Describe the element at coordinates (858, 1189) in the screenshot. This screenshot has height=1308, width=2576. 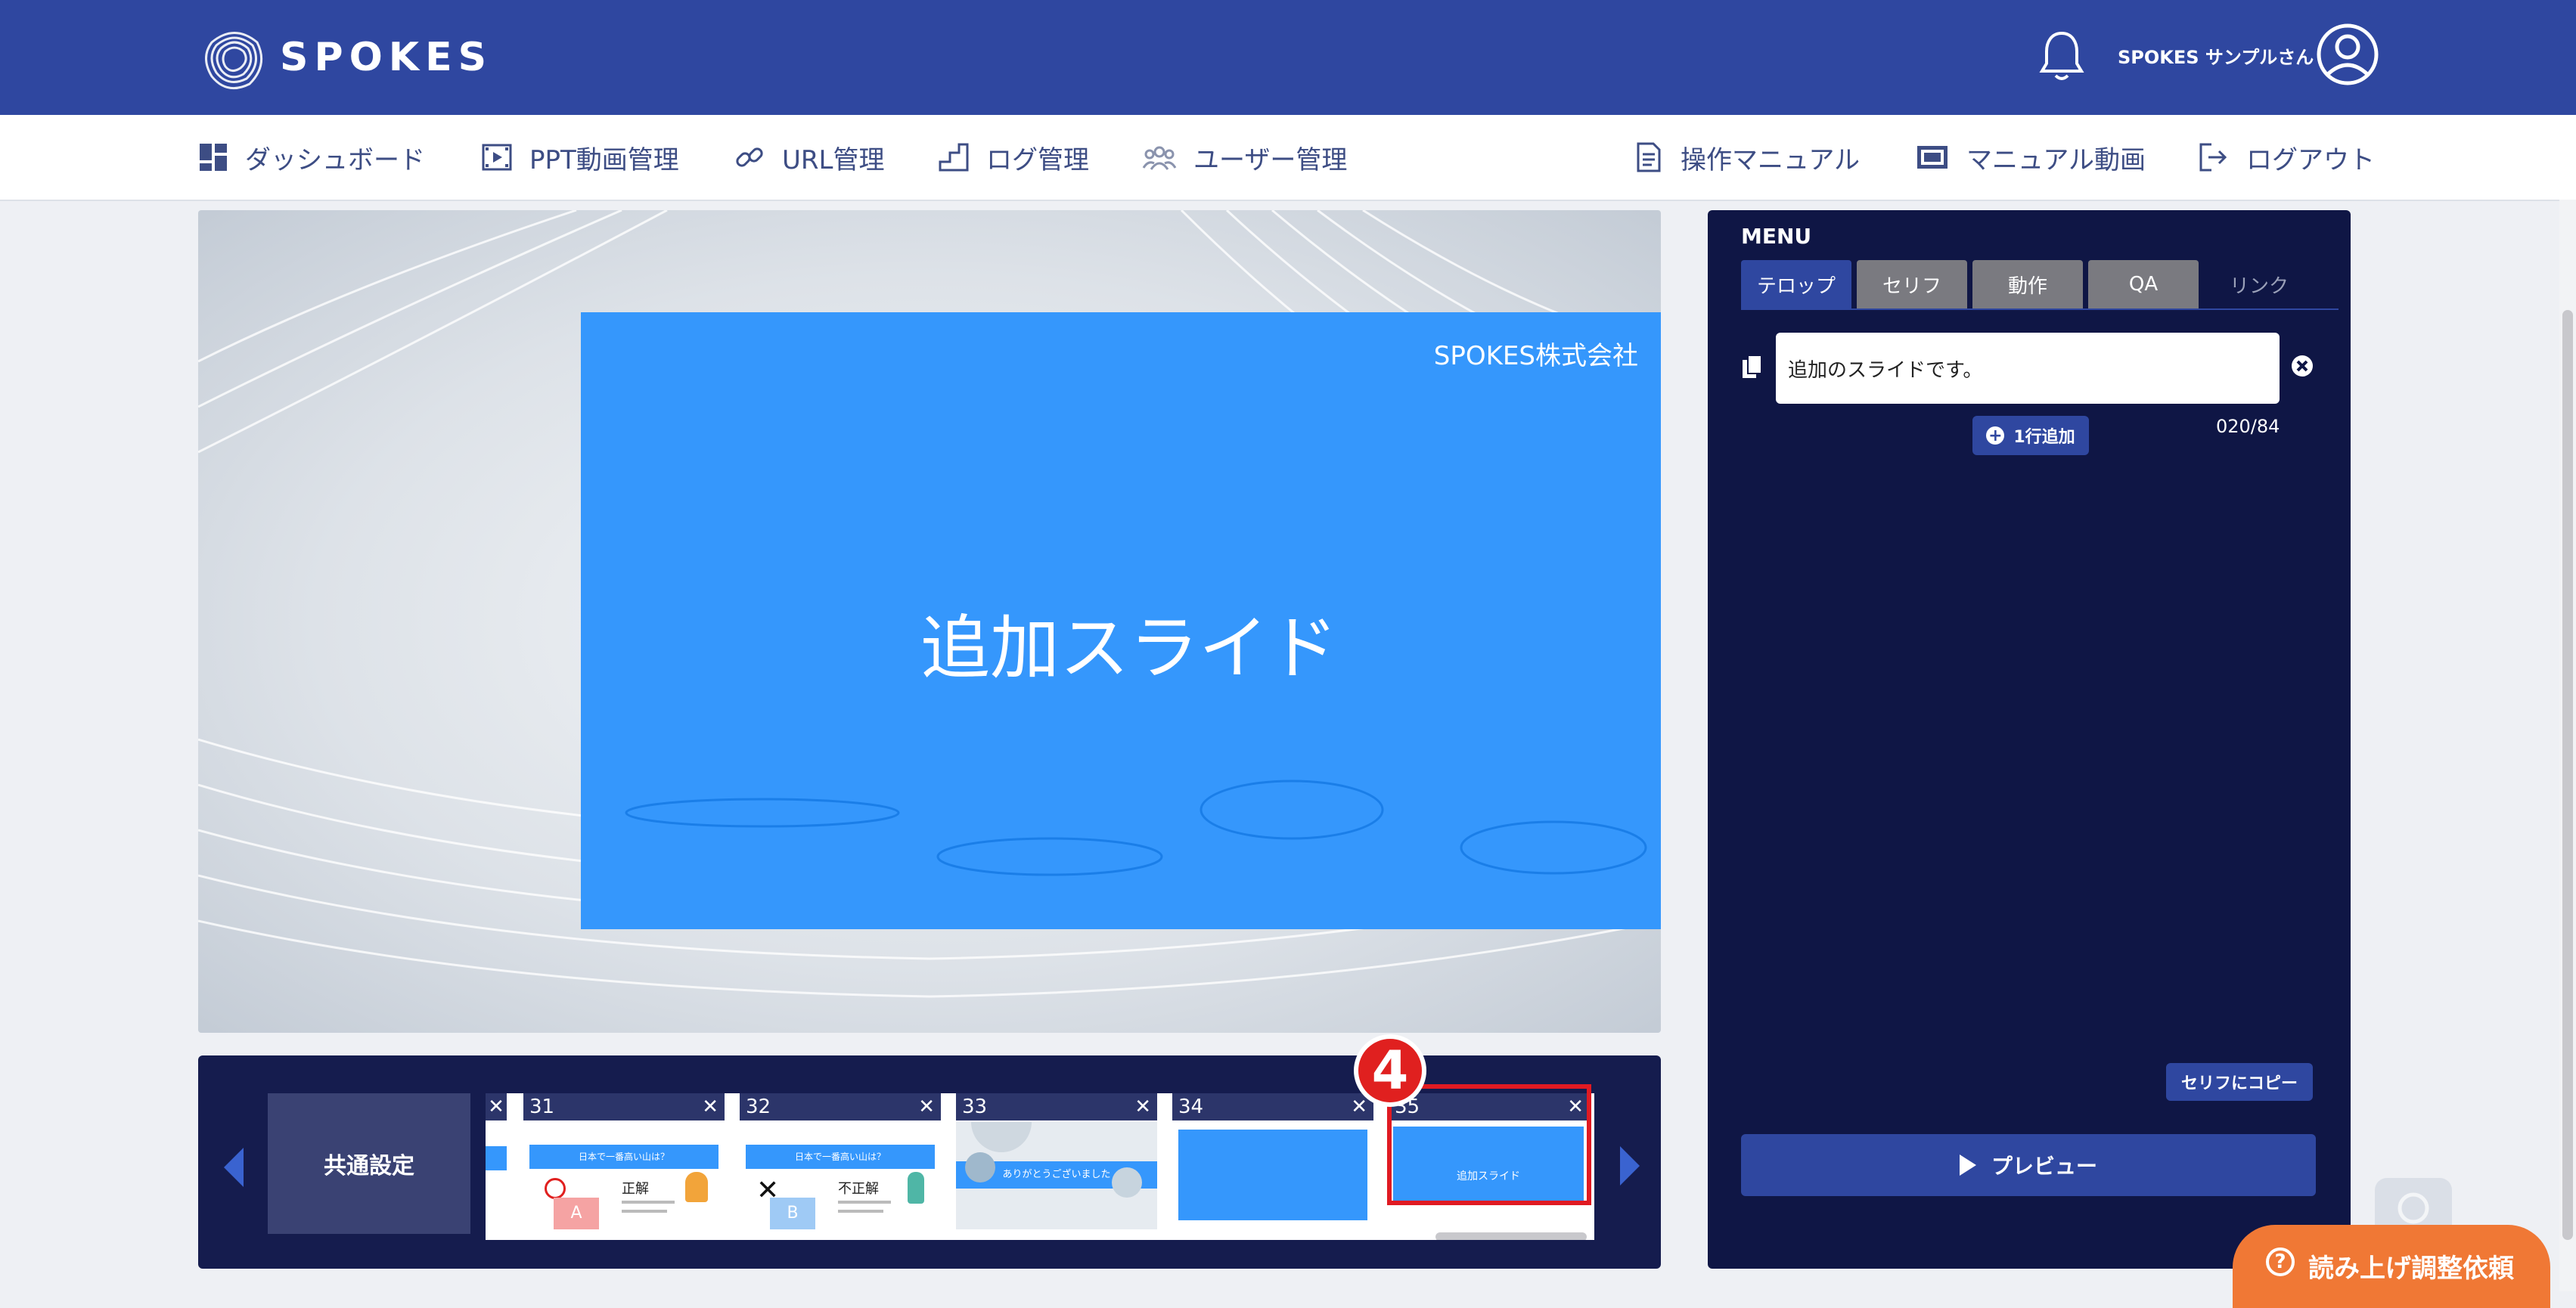
I see `thumbnail-answer: 不正解` at that location.